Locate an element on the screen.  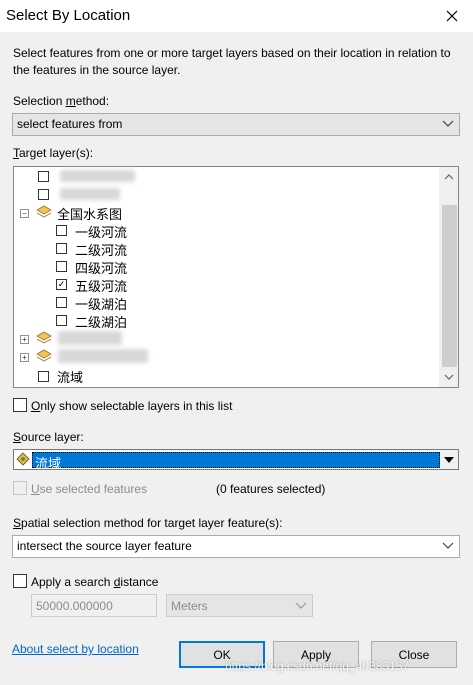
spatial-method-value: intersect the source layer feature is located at coordinates (104, 546).